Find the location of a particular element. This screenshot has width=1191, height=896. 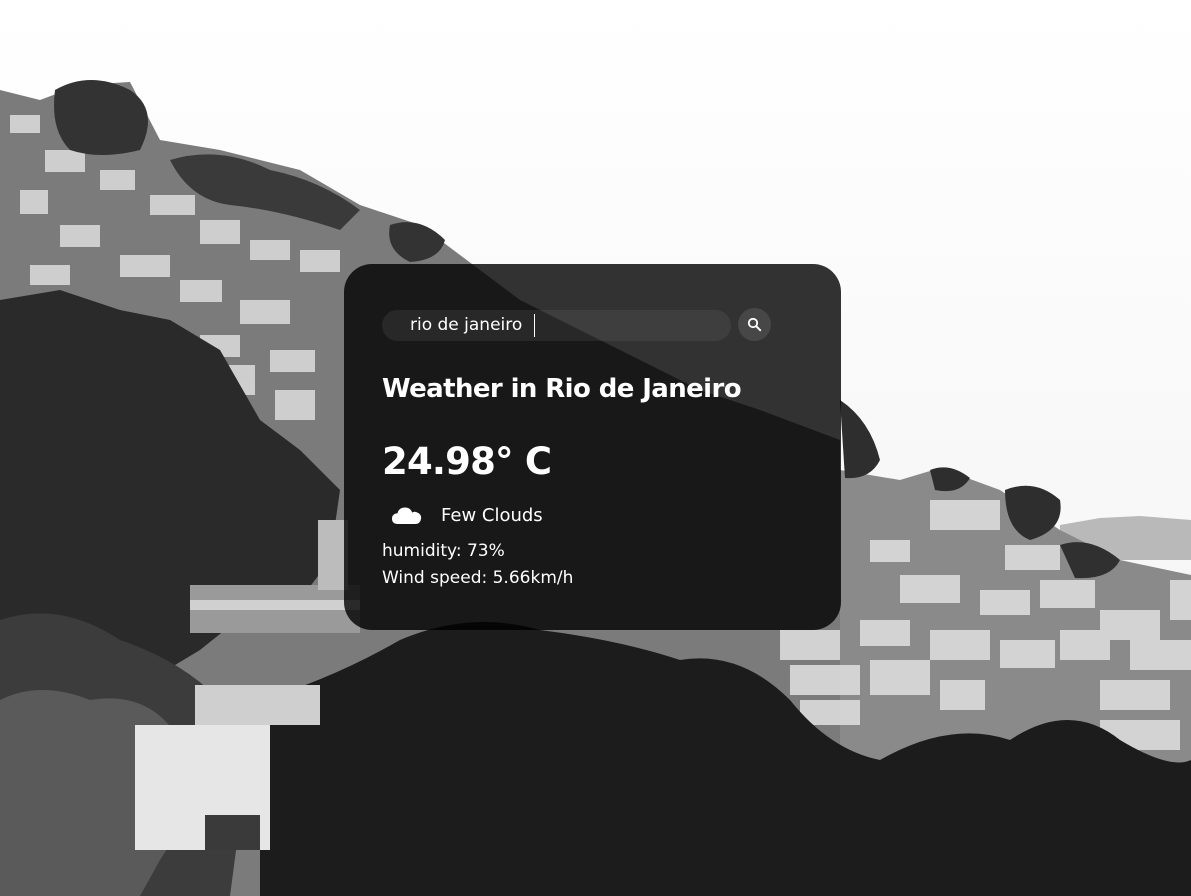

search-bar is located at coordinates (577, 325).